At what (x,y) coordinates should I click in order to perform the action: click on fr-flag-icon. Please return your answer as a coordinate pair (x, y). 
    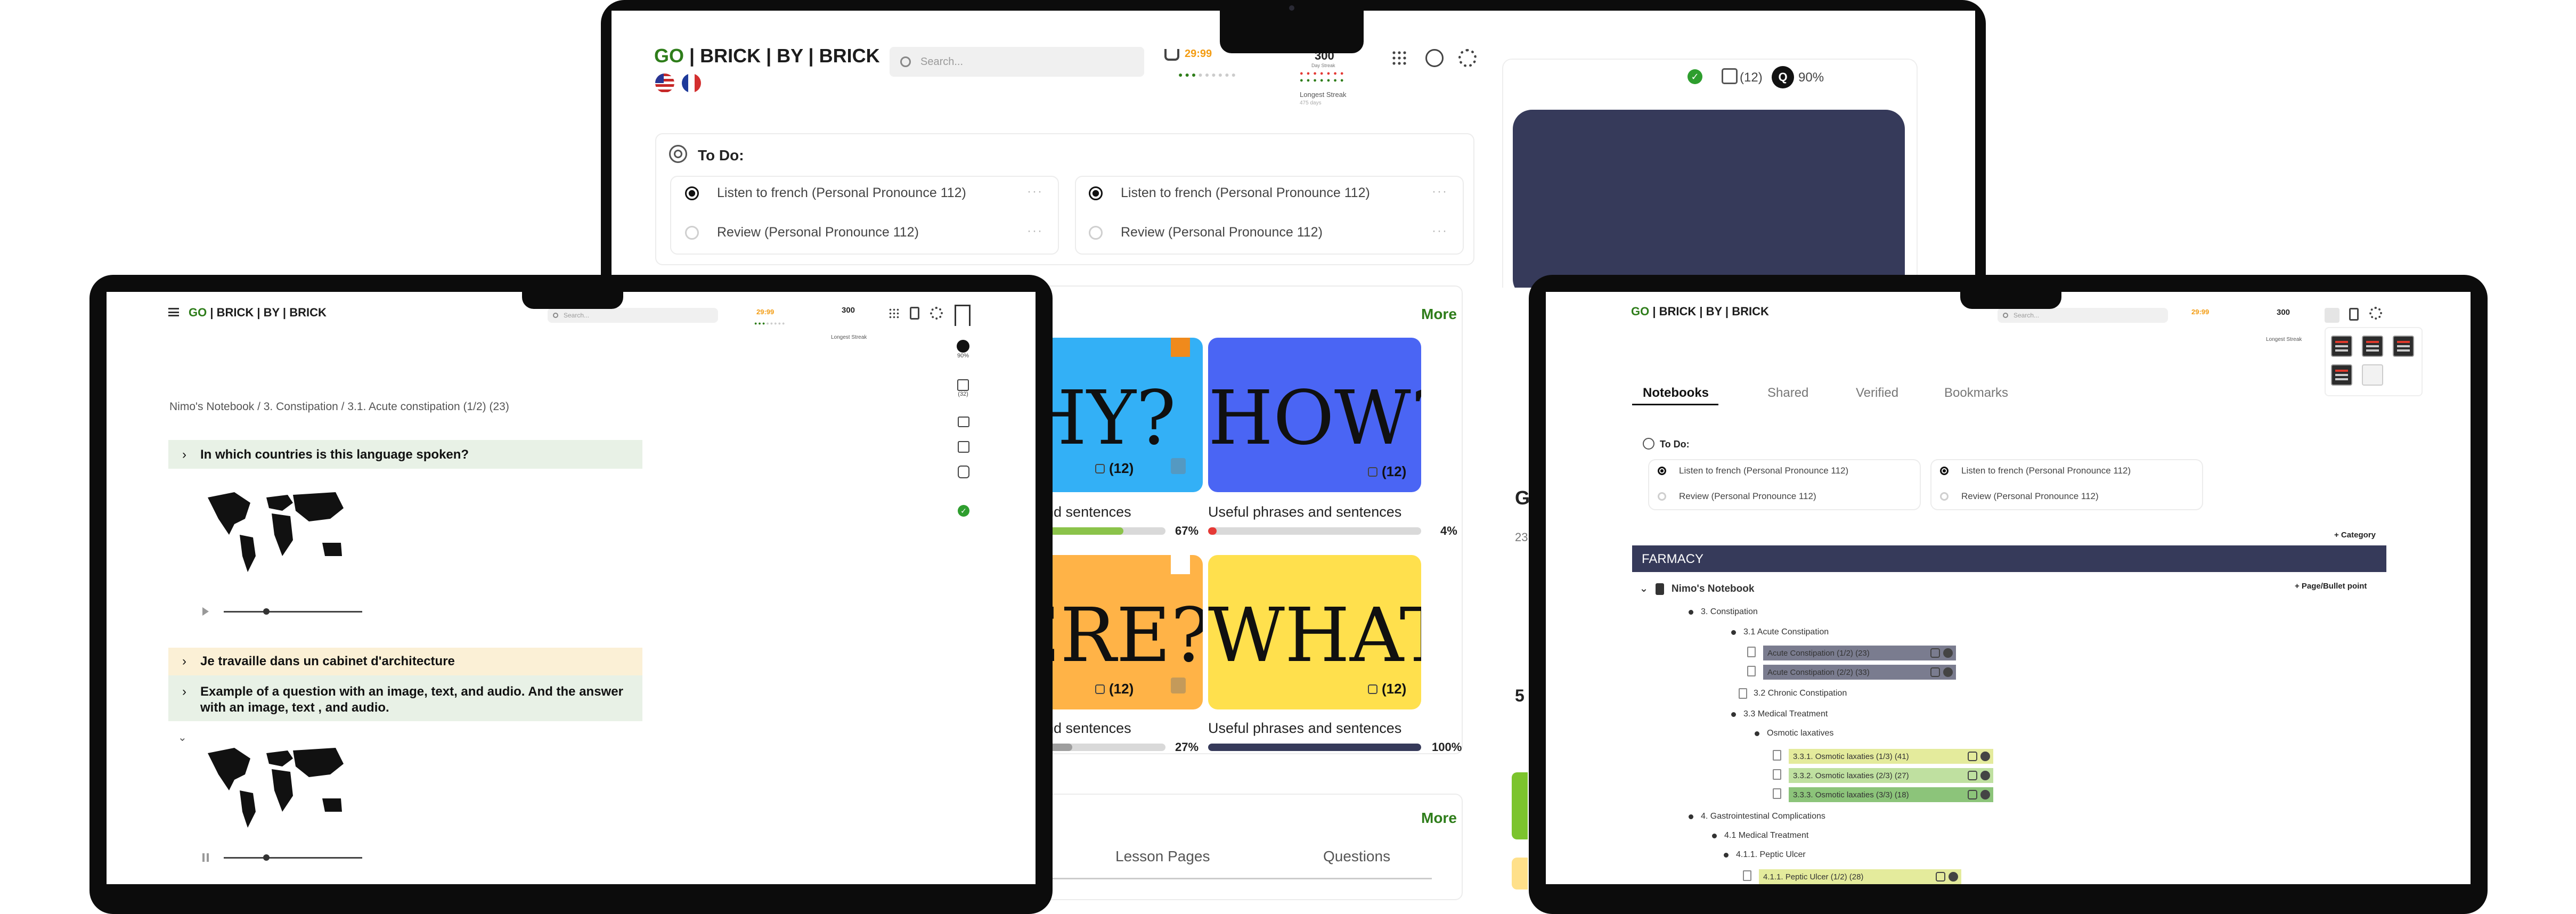
    Looking at the image, I should click on (692, 83).